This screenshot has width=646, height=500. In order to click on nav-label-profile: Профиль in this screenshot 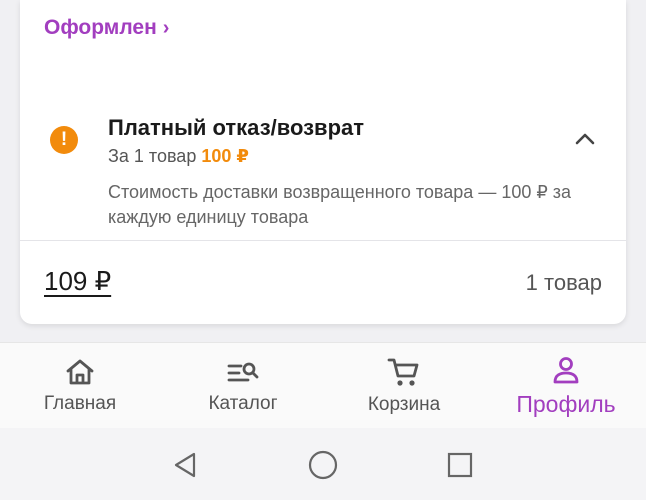, I will do `click(566, 403)`.